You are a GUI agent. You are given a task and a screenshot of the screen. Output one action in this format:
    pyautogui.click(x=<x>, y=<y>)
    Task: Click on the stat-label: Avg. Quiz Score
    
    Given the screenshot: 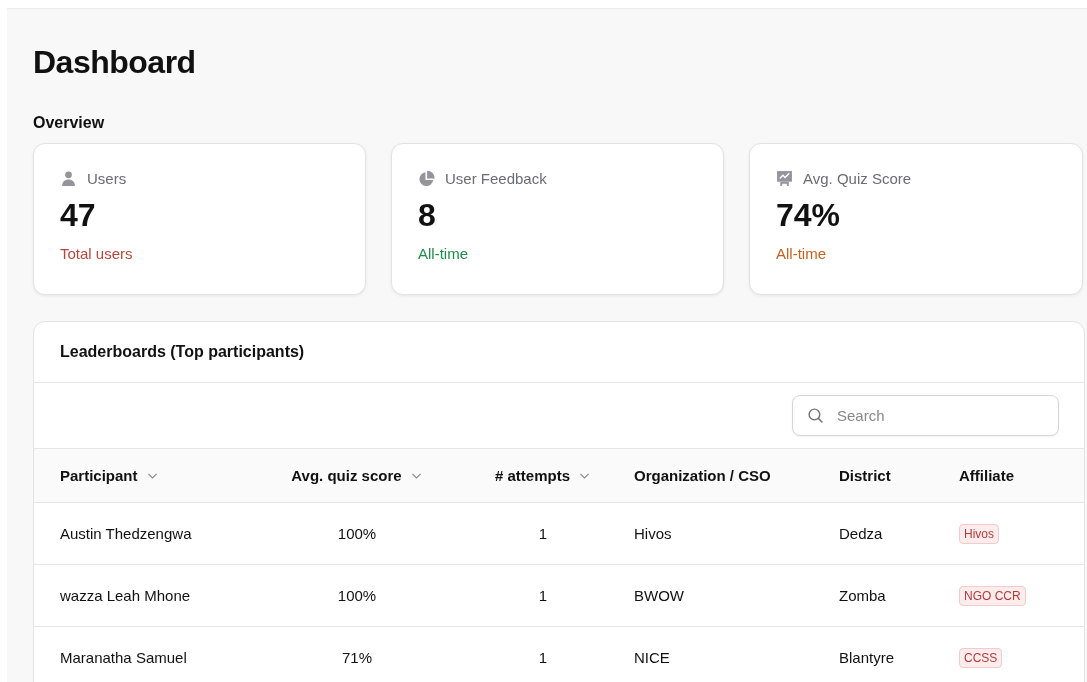 What is the action you would take?
    pyautogui.click(x=857, y=178)
    